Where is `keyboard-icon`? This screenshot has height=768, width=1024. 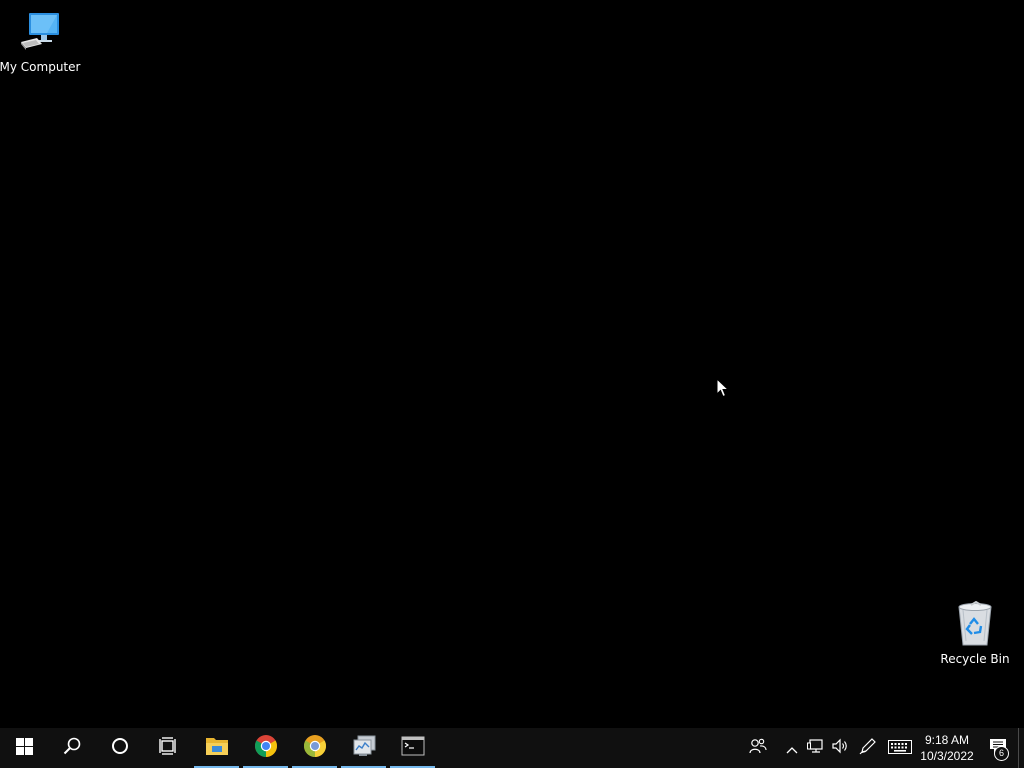 keyboard-icon is located at coordinates (900, 748).